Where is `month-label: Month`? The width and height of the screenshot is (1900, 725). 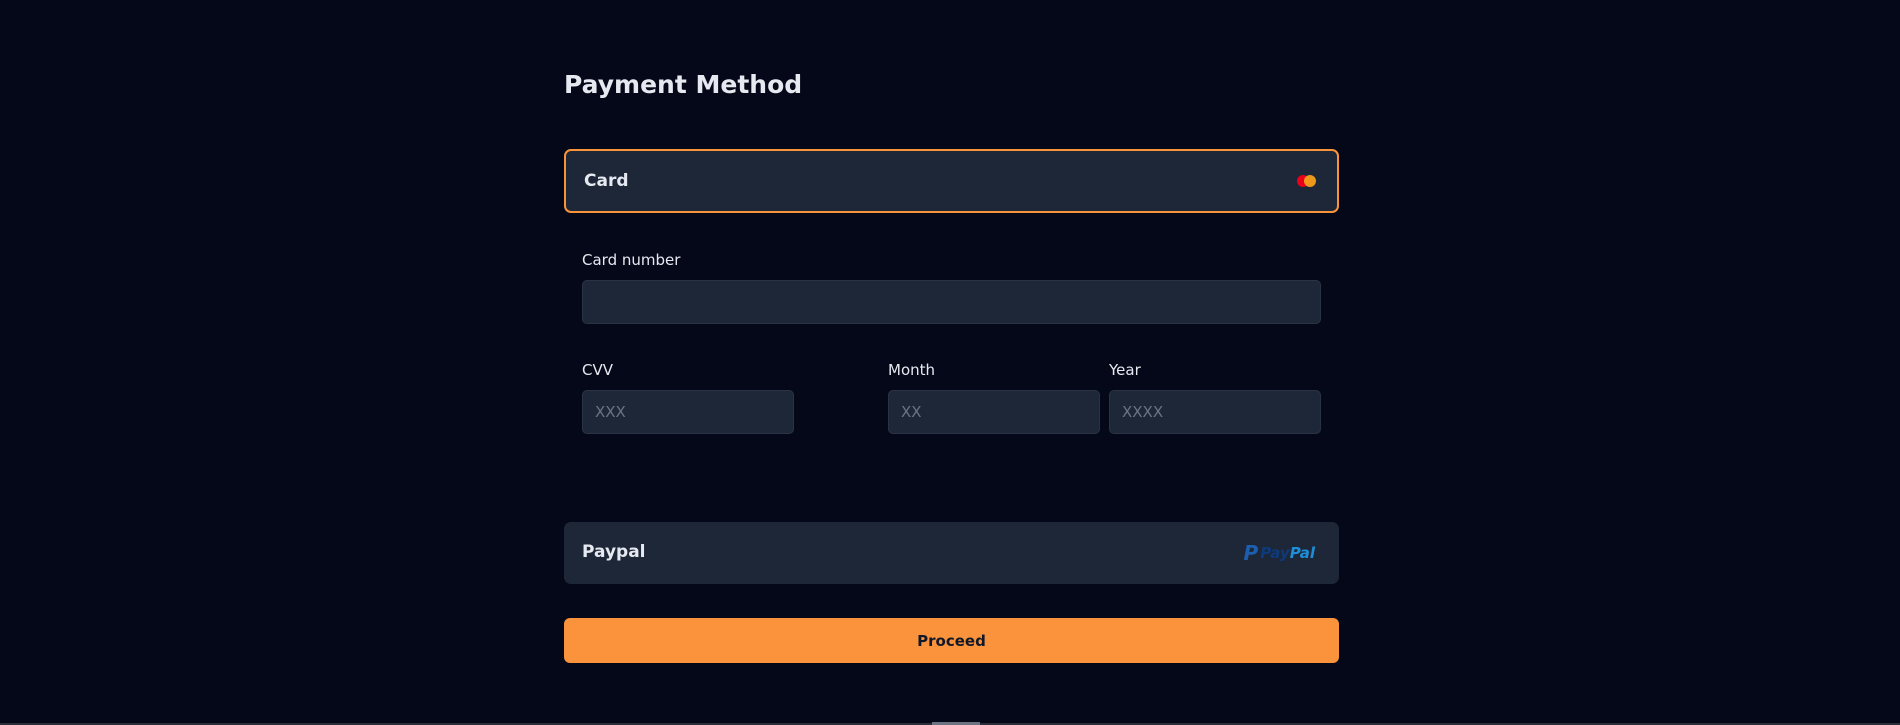
month-label: Month is located at coordinates (912, 370).